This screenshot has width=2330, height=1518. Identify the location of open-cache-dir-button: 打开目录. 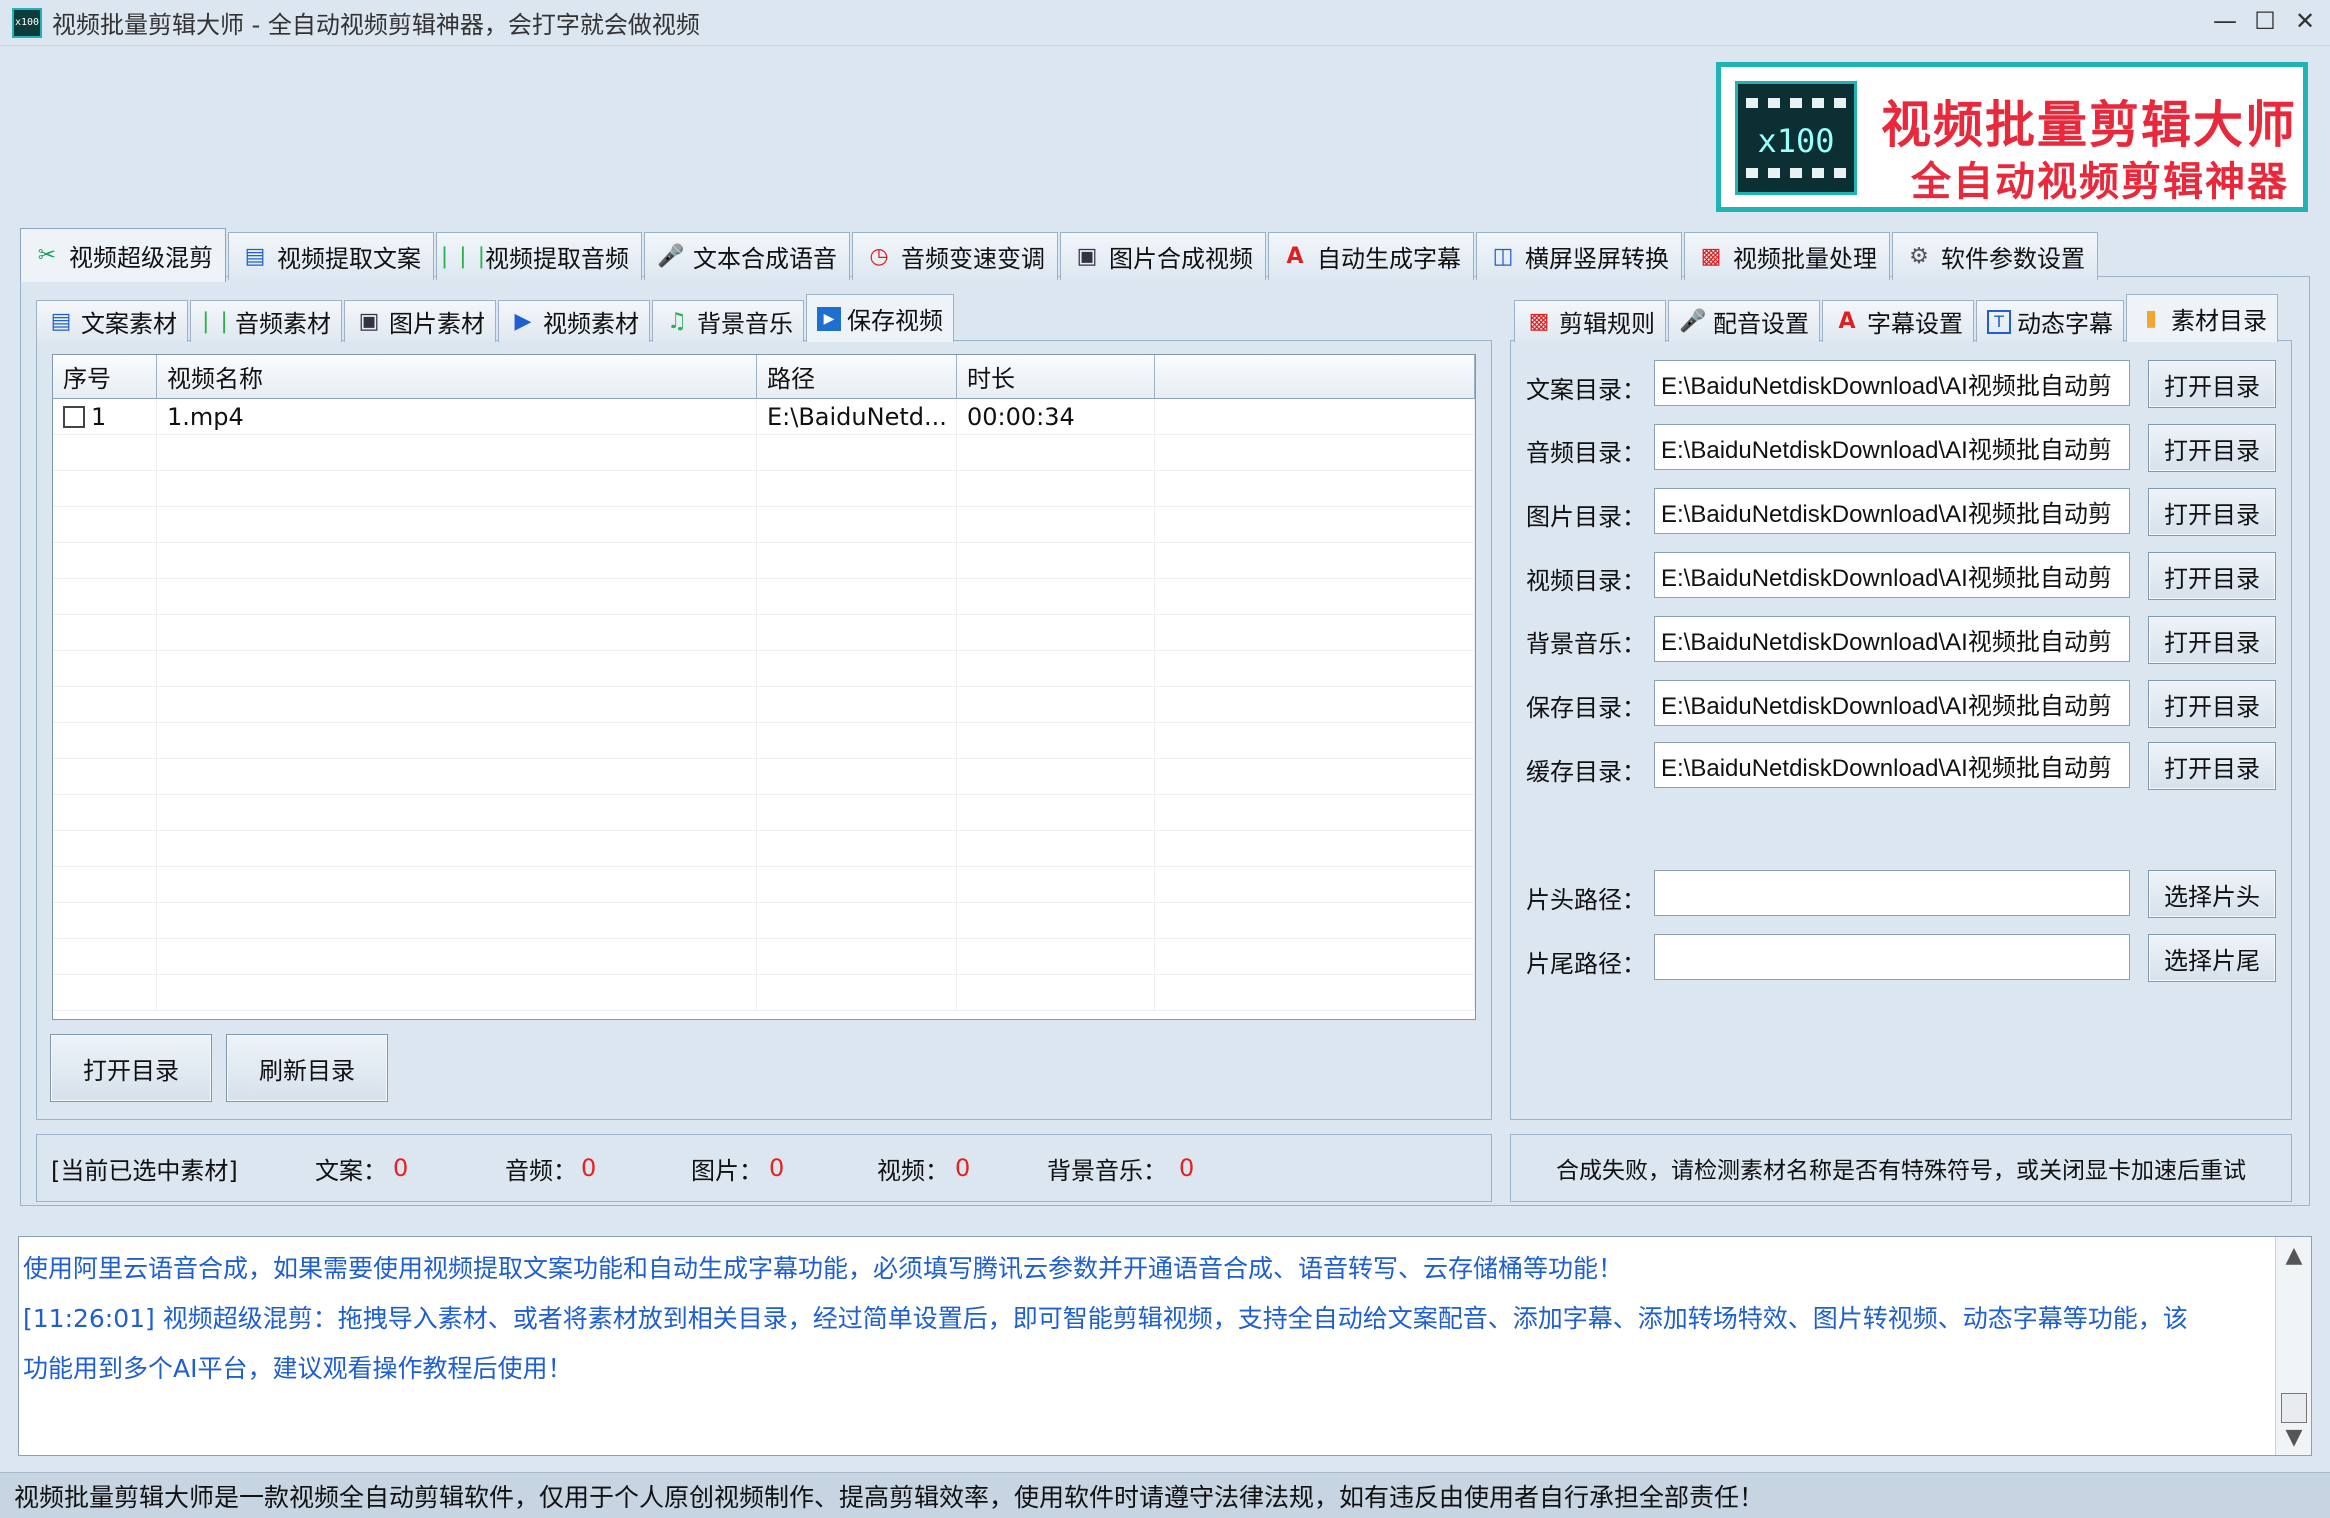
(2212, 766).